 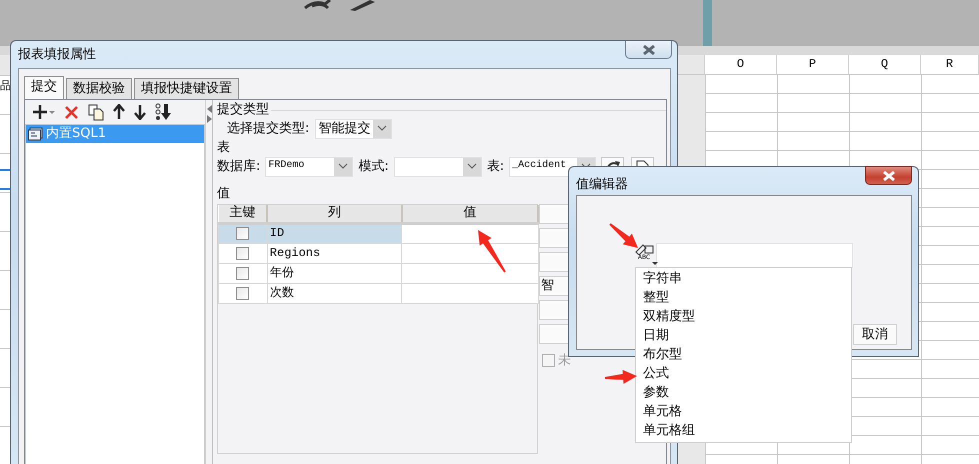 What do you see at coordinates (334, 273) in the screenshot?
I see `table-cell: 年份` at bounding box center [334, 273].